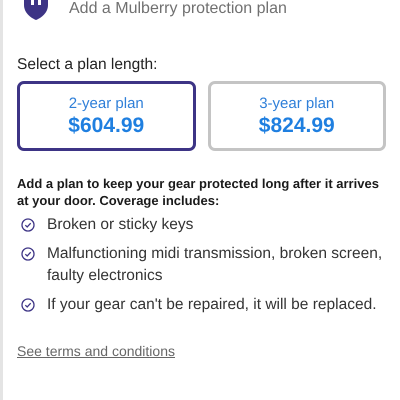  Describe the element at coordinates (215, 265) in the screenshot. I see `coverage-item: Malfunctioning midi transmission, broken screen, faulty electronics` at that location.